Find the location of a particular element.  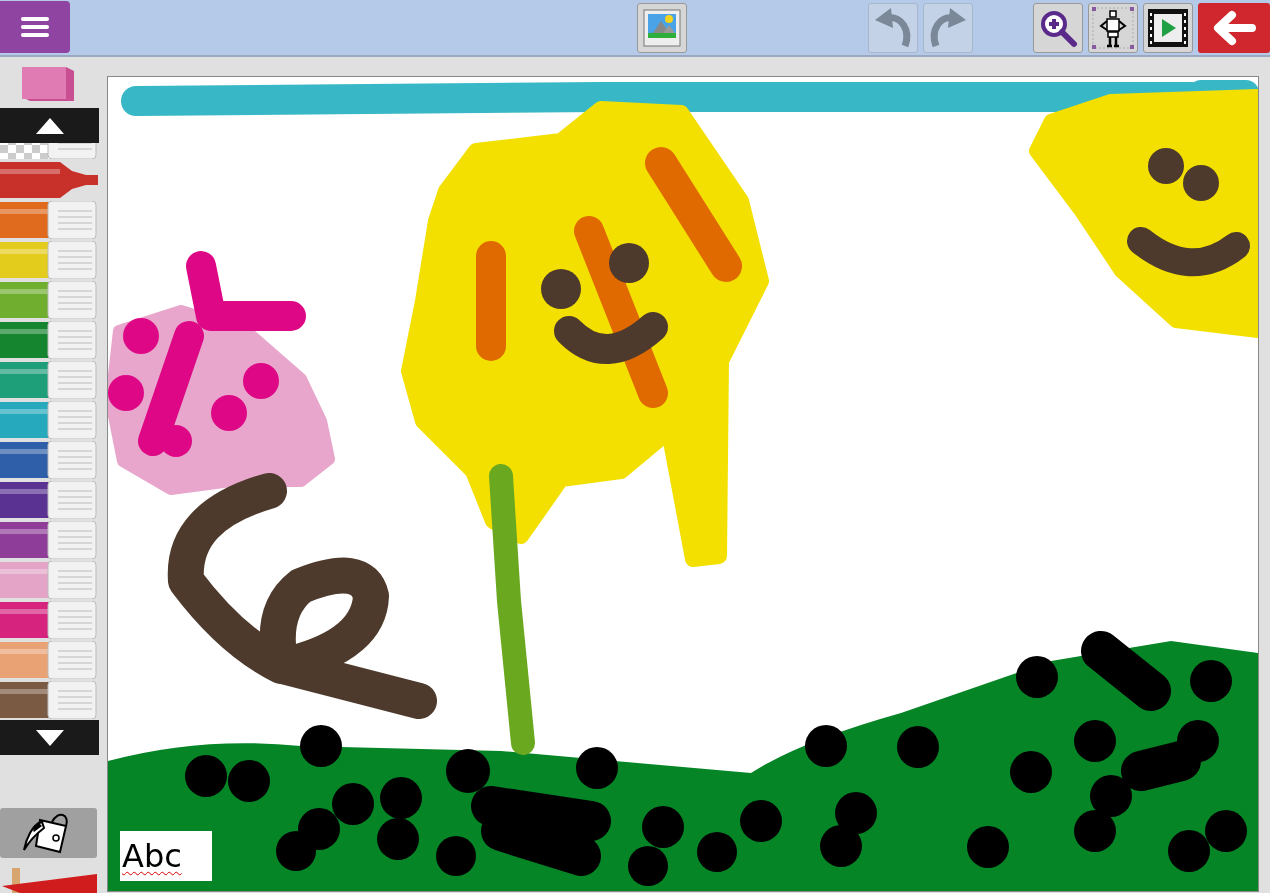

up-triangle-icon is located at coordinates (49, 125).